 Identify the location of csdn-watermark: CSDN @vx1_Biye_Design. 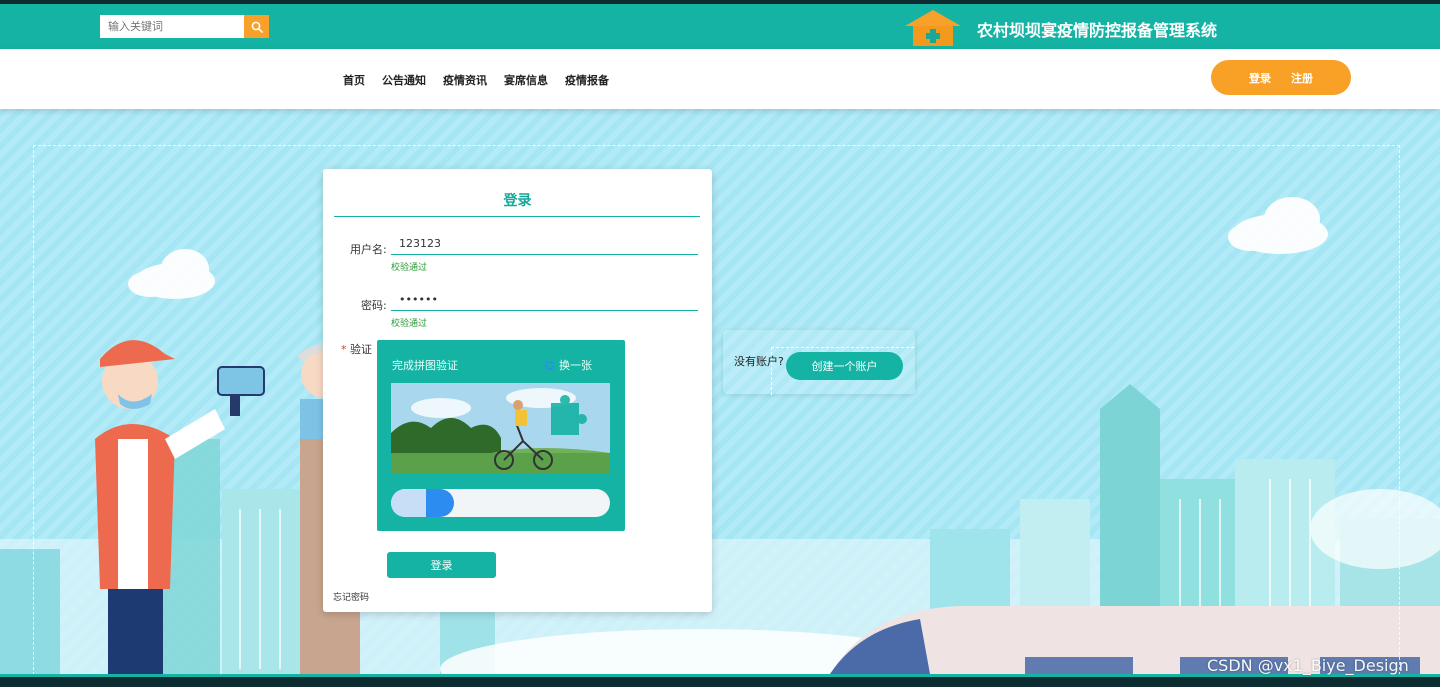
(1308, 665).